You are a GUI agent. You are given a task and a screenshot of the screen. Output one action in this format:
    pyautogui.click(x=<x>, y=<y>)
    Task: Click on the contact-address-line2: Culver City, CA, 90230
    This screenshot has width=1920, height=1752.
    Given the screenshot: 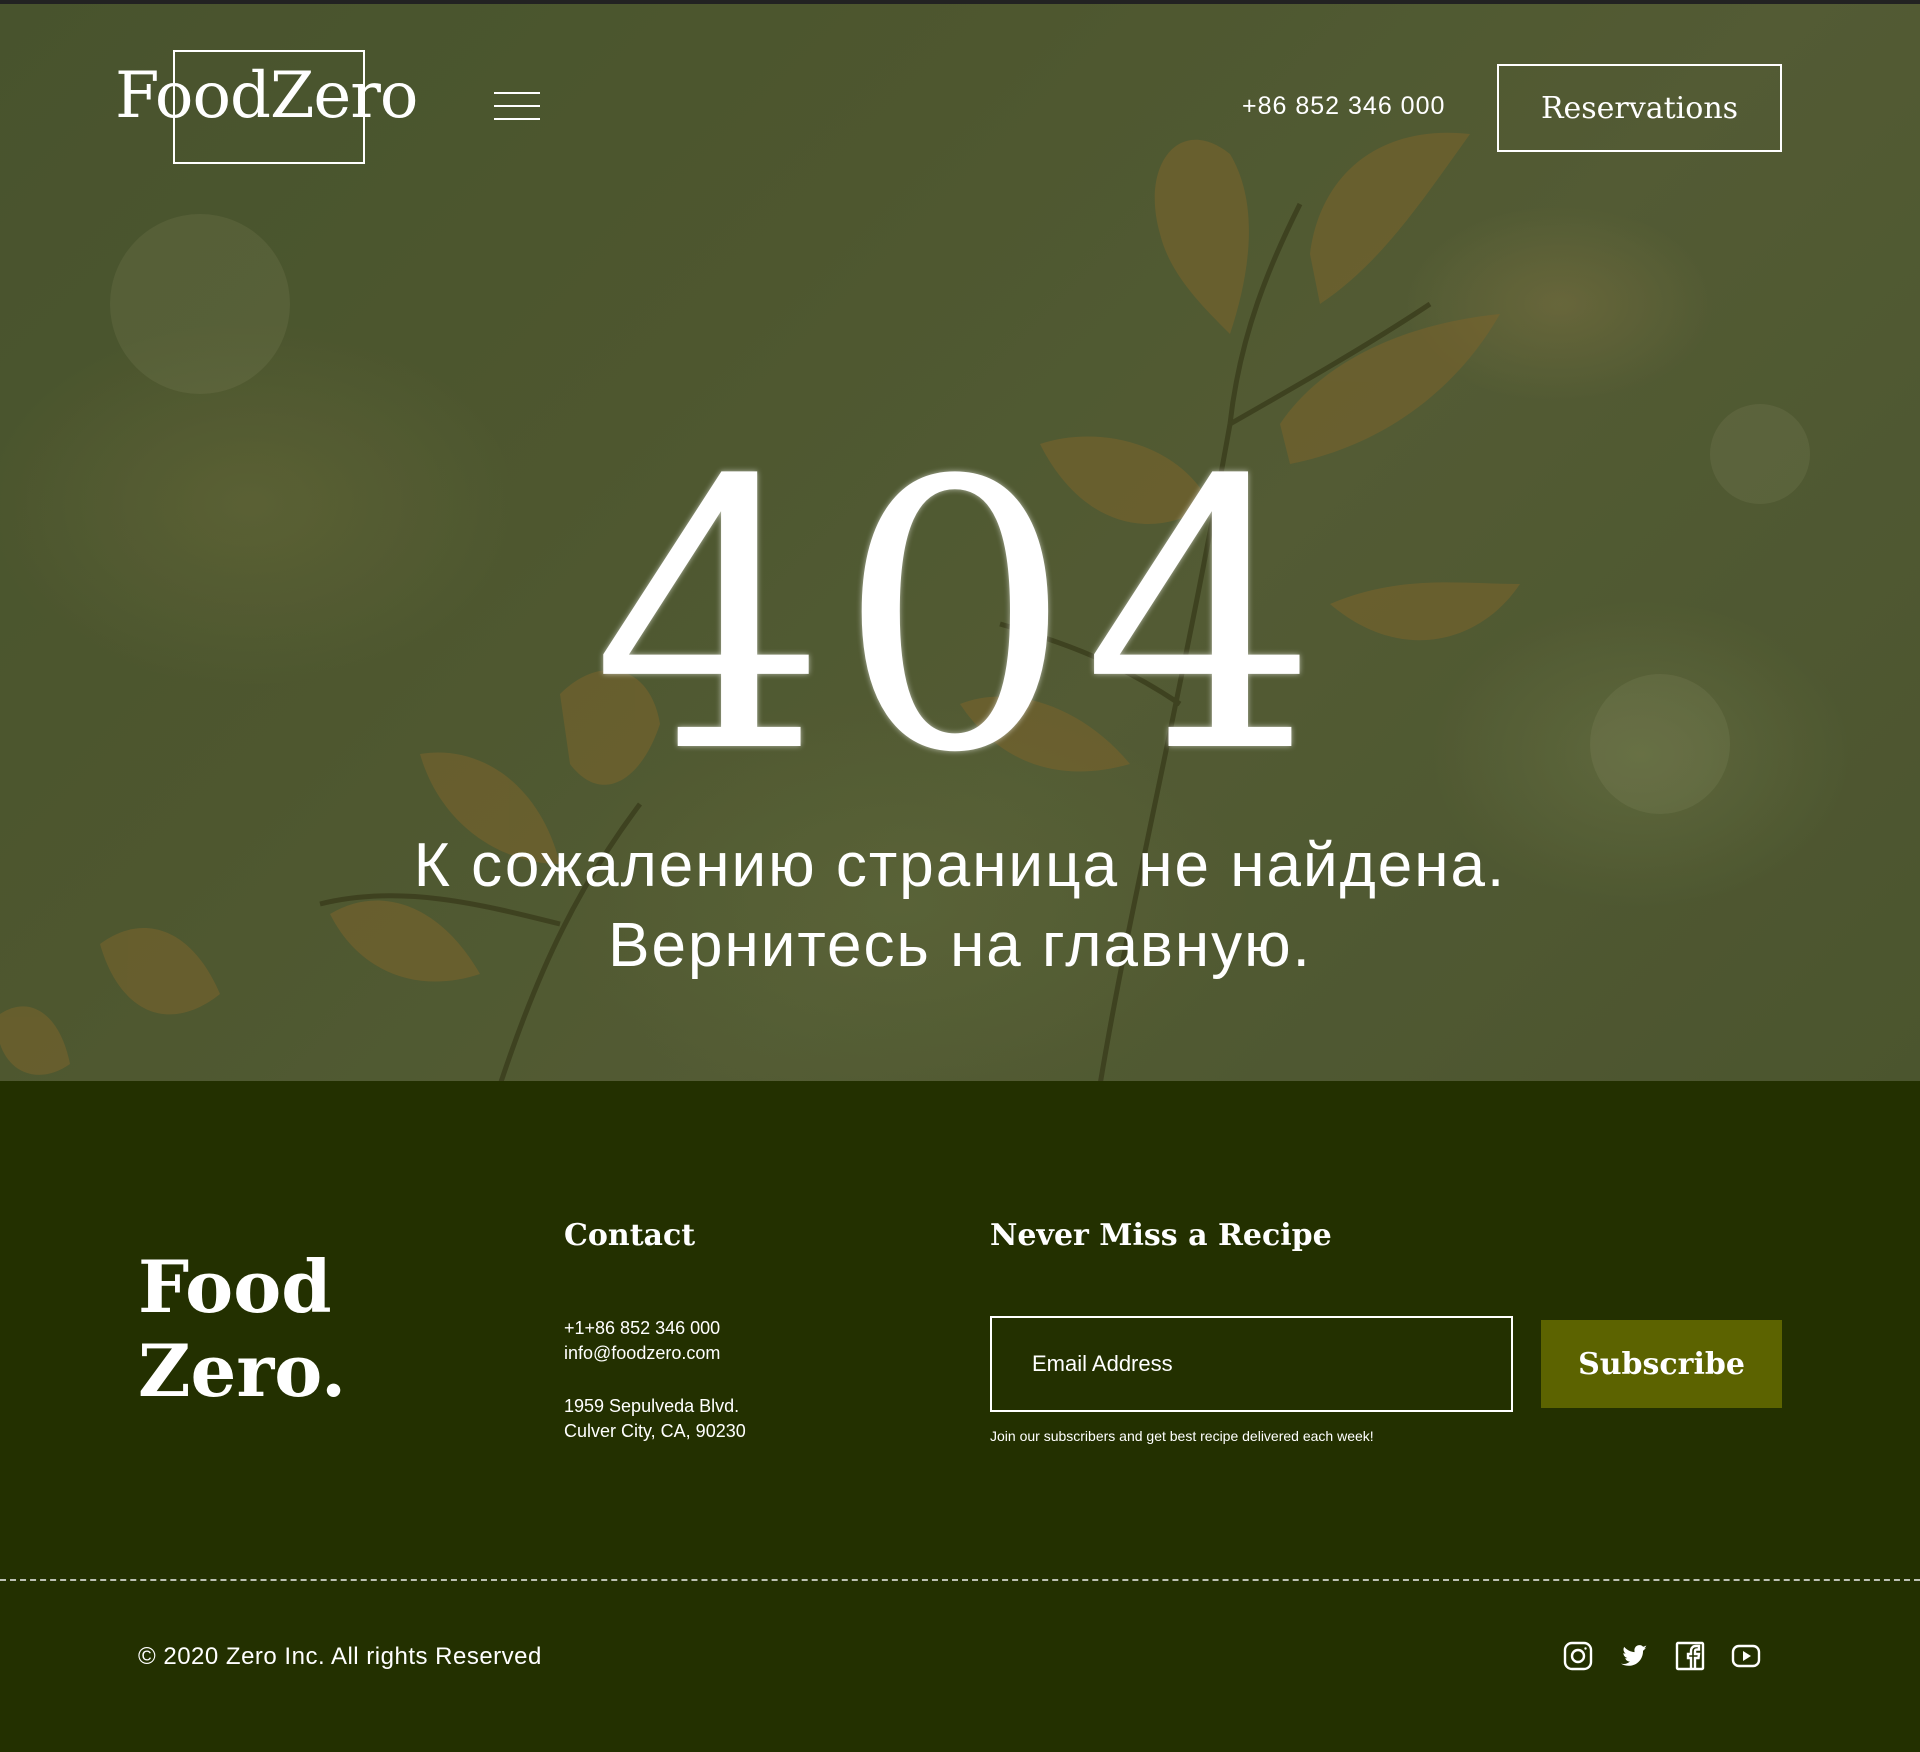 What is the action you would take?
    pyautogui.click(x=655, y=1431)
    